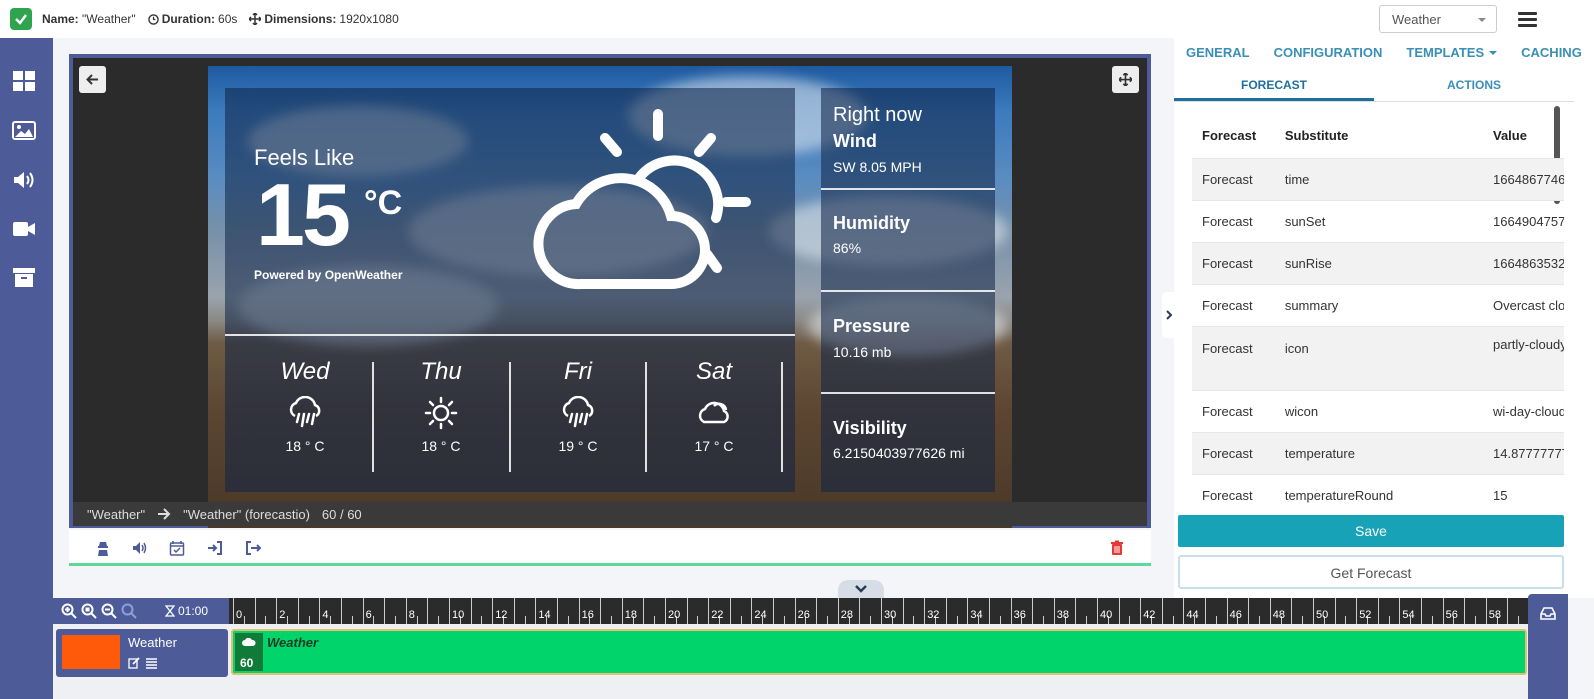 The height and width of the screenshot is (699, 1594). I want to click on dimensions-label: Dimensions:, so click(300, 19).